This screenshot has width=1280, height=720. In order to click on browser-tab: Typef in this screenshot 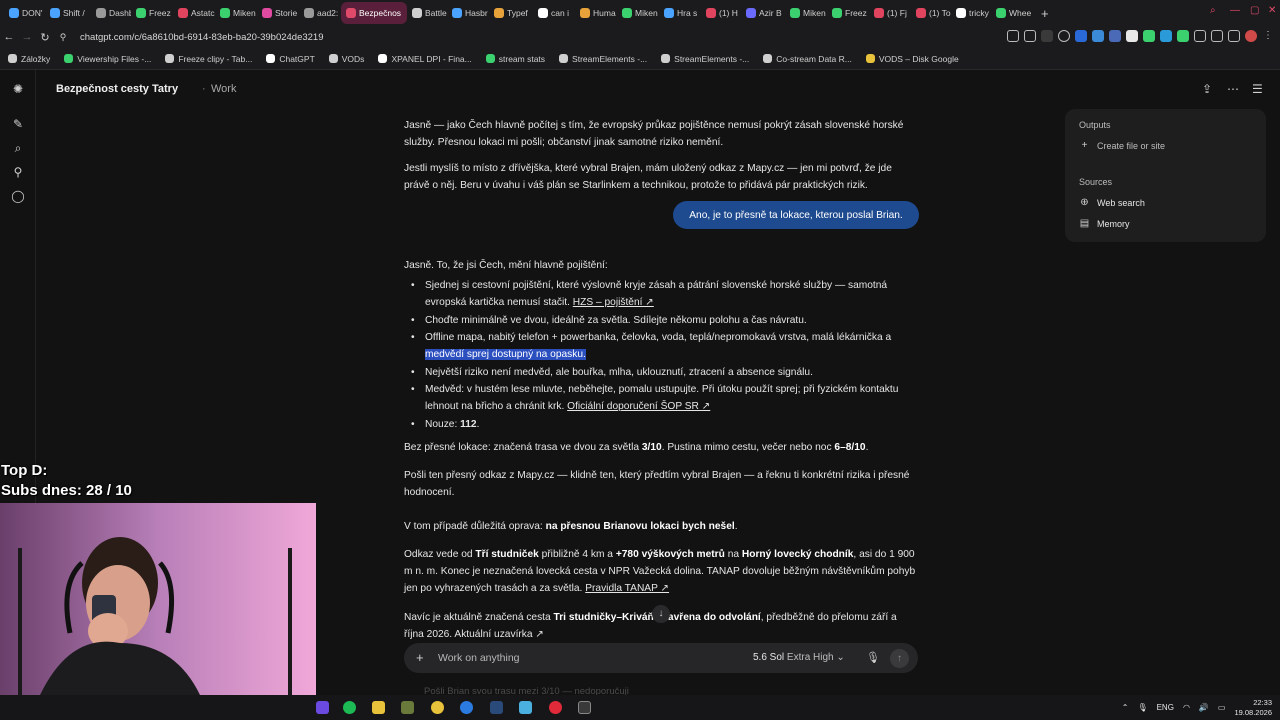, I will do `click(511, 13)`.